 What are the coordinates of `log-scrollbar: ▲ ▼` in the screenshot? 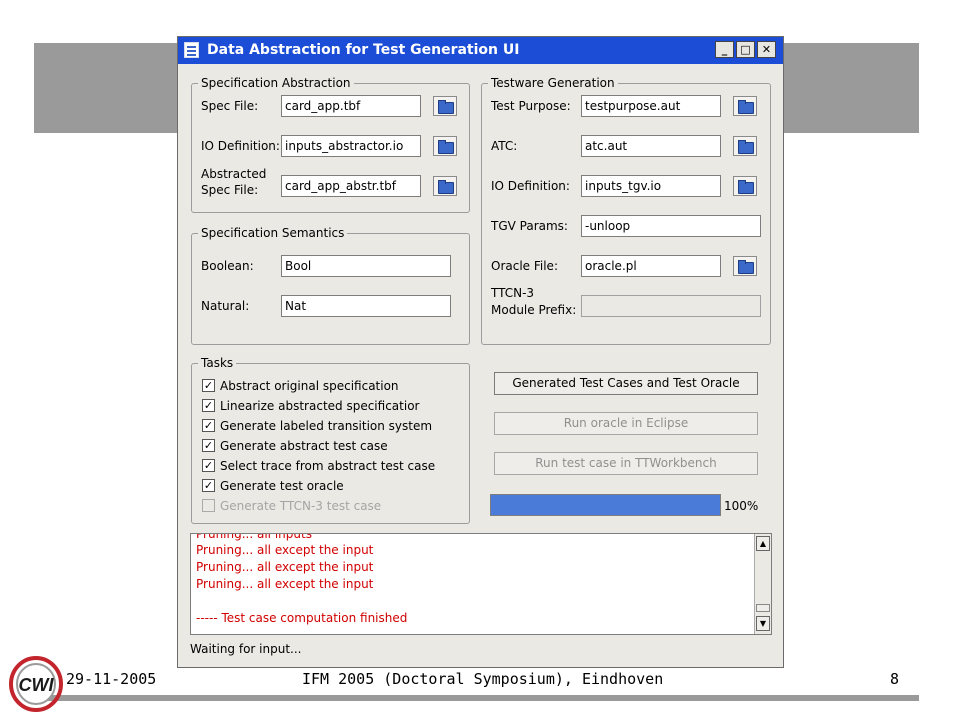 It's located at (762, 584).